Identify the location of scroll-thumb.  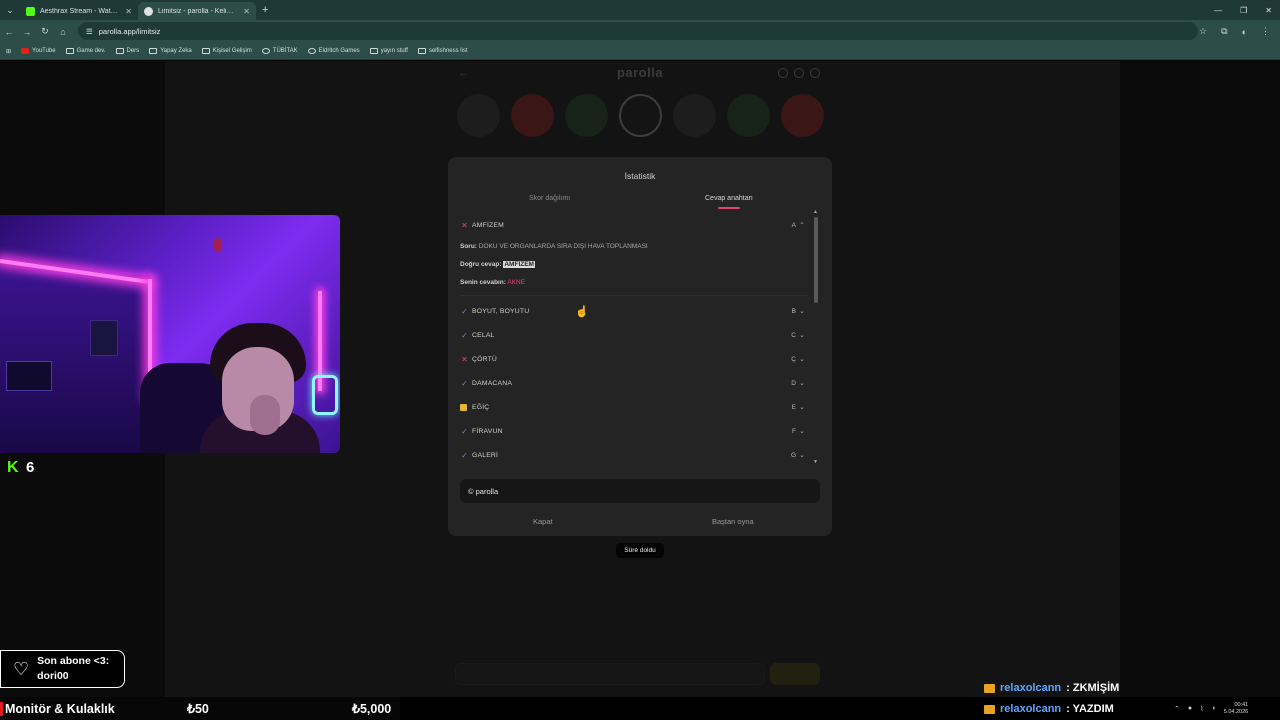
(816, 260).